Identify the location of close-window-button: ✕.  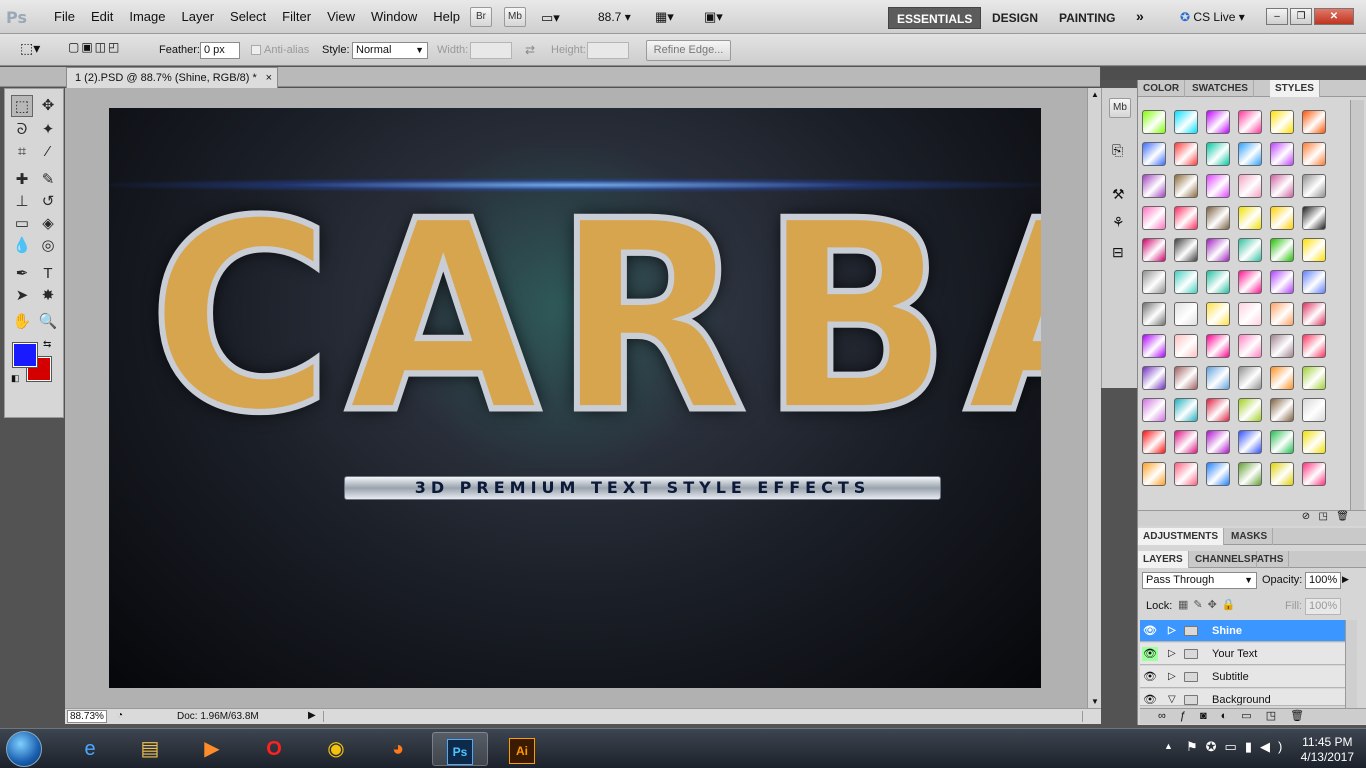
(1334, 16).